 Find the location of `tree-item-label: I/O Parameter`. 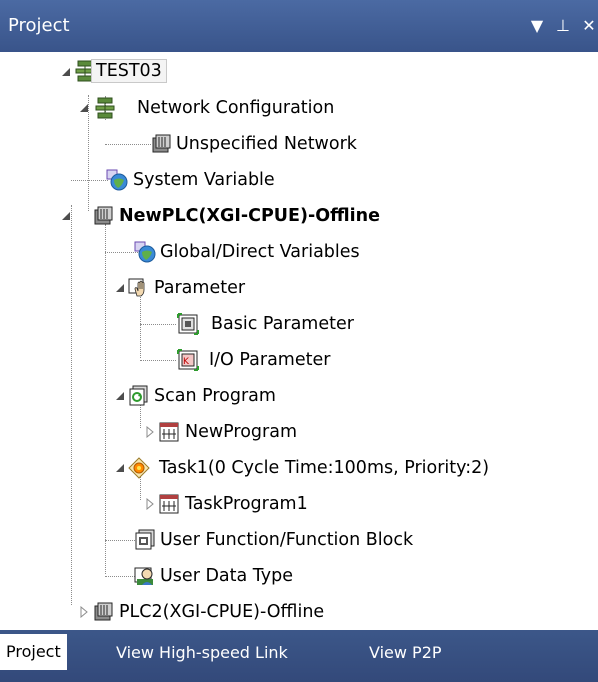

tree-item-label: I/O Parameter is located at coordinates (270, 360).